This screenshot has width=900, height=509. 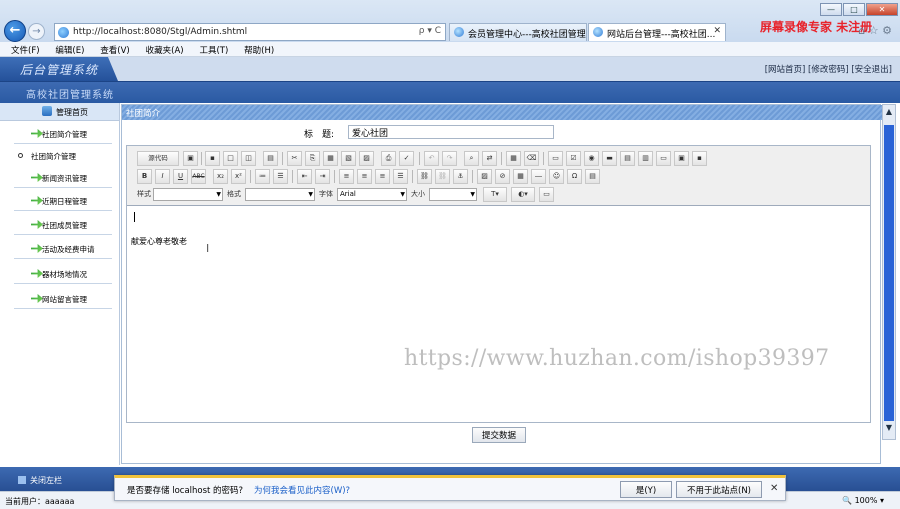 I want to click on unlink-icon: ⛓, so click(x=442, y=176).